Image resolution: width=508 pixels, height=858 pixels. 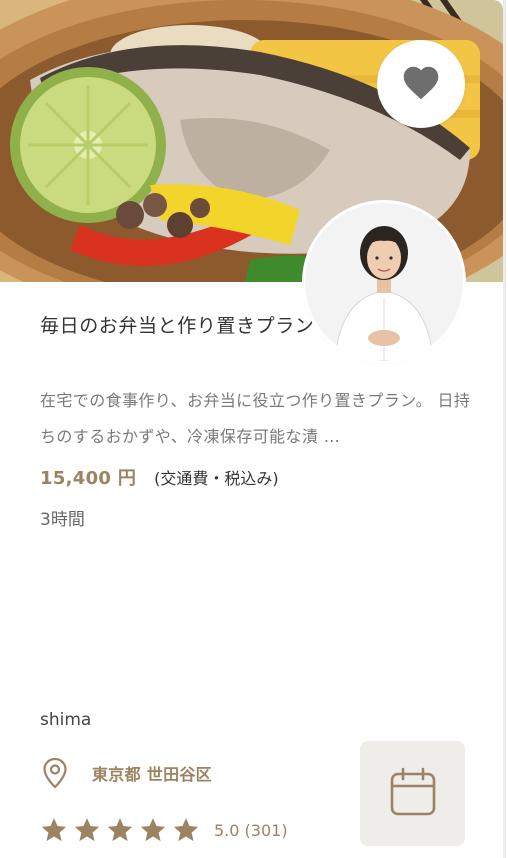 I want to click on plan-price: 15,400 円, so click(x=88, y=478).